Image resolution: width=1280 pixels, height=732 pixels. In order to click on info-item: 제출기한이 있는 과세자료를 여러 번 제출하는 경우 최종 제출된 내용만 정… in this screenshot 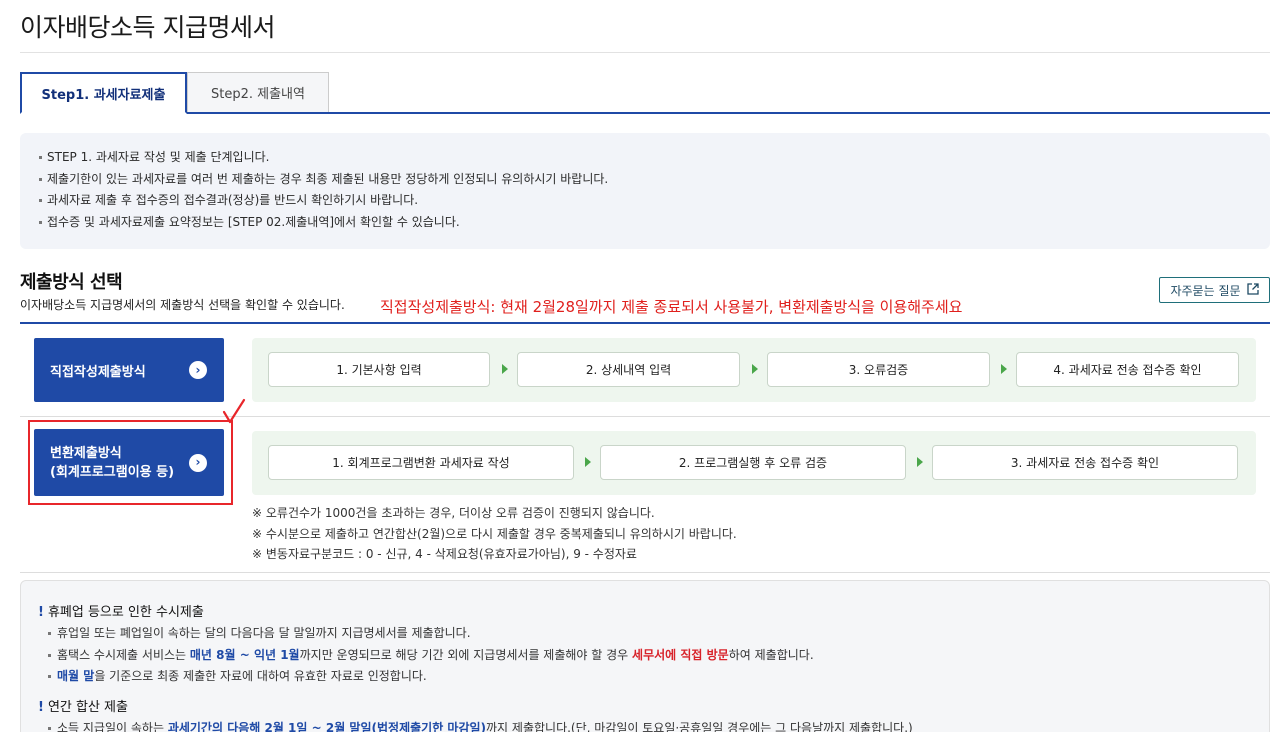, I will do `click(654, 180)`.